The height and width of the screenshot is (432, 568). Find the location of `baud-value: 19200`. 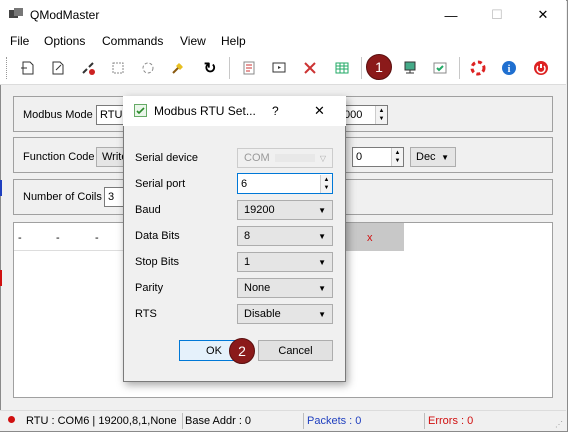

baud-value: 19200 is located at coordinates (259, 210).